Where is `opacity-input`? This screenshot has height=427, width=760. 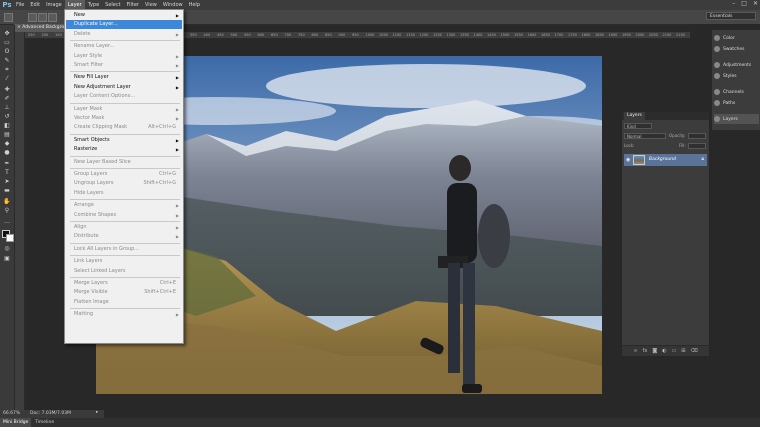 opacity-input is located at coordinates (697, 136).